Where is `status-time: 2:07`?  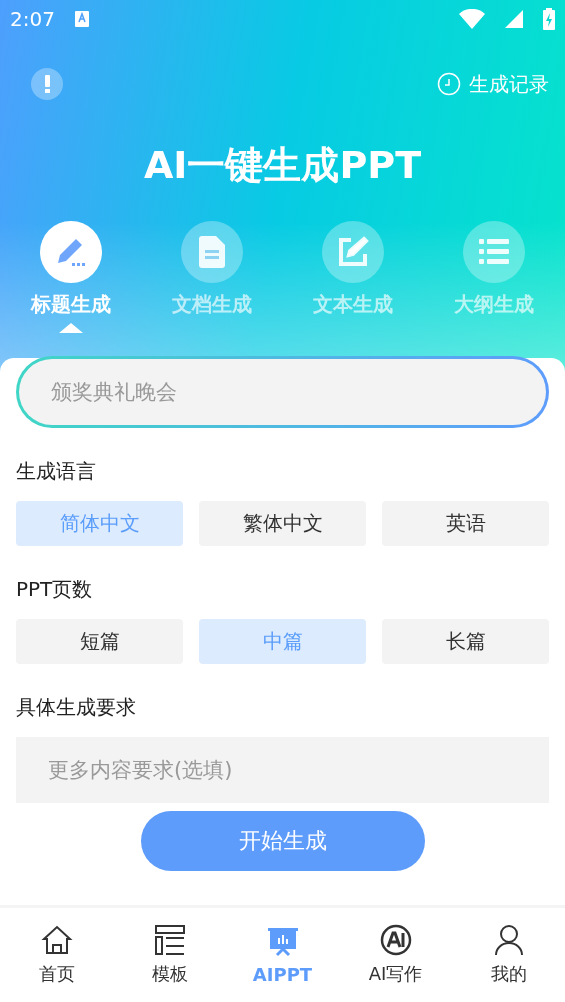
status-time: 2:07 is located at coordinates (32, 19).